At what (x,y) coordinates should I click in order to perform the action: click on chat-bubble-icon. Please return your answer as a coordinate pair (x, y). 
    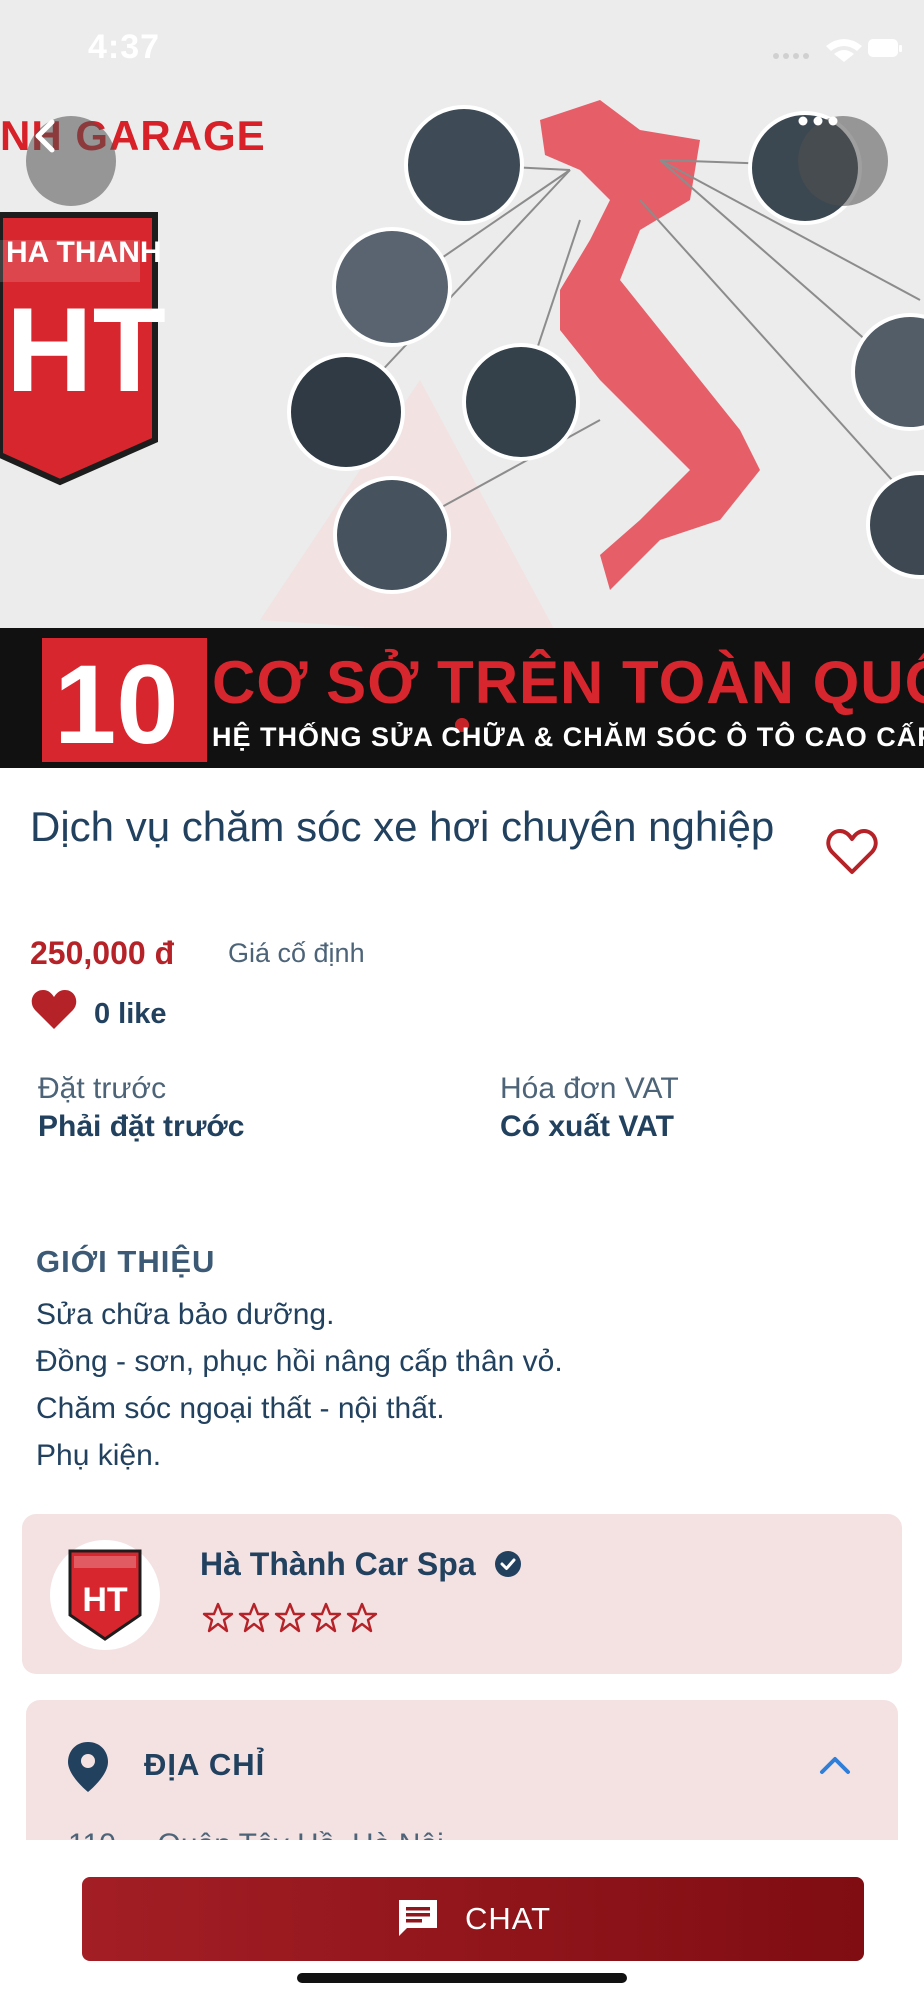
    Looking at the image, I should click on (417, 1918).